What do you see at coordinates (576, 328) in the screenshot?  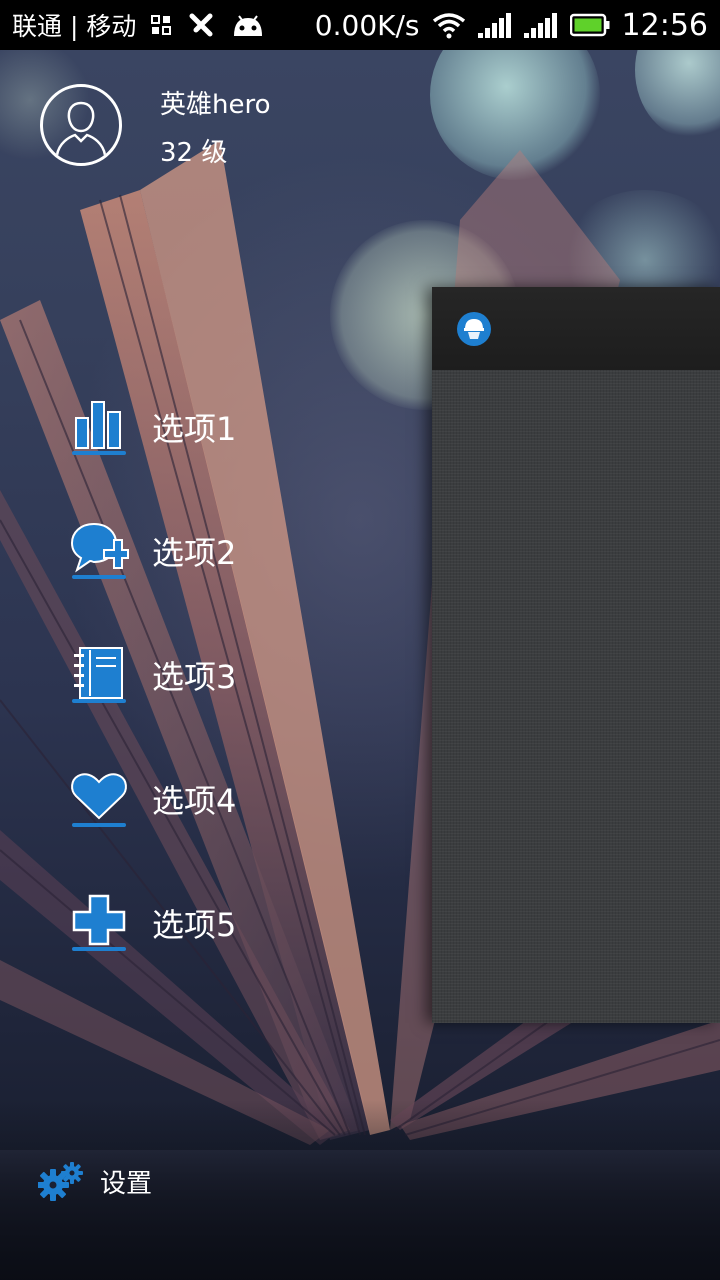 I see `content-action-bar` at bounding box center [576, 328].